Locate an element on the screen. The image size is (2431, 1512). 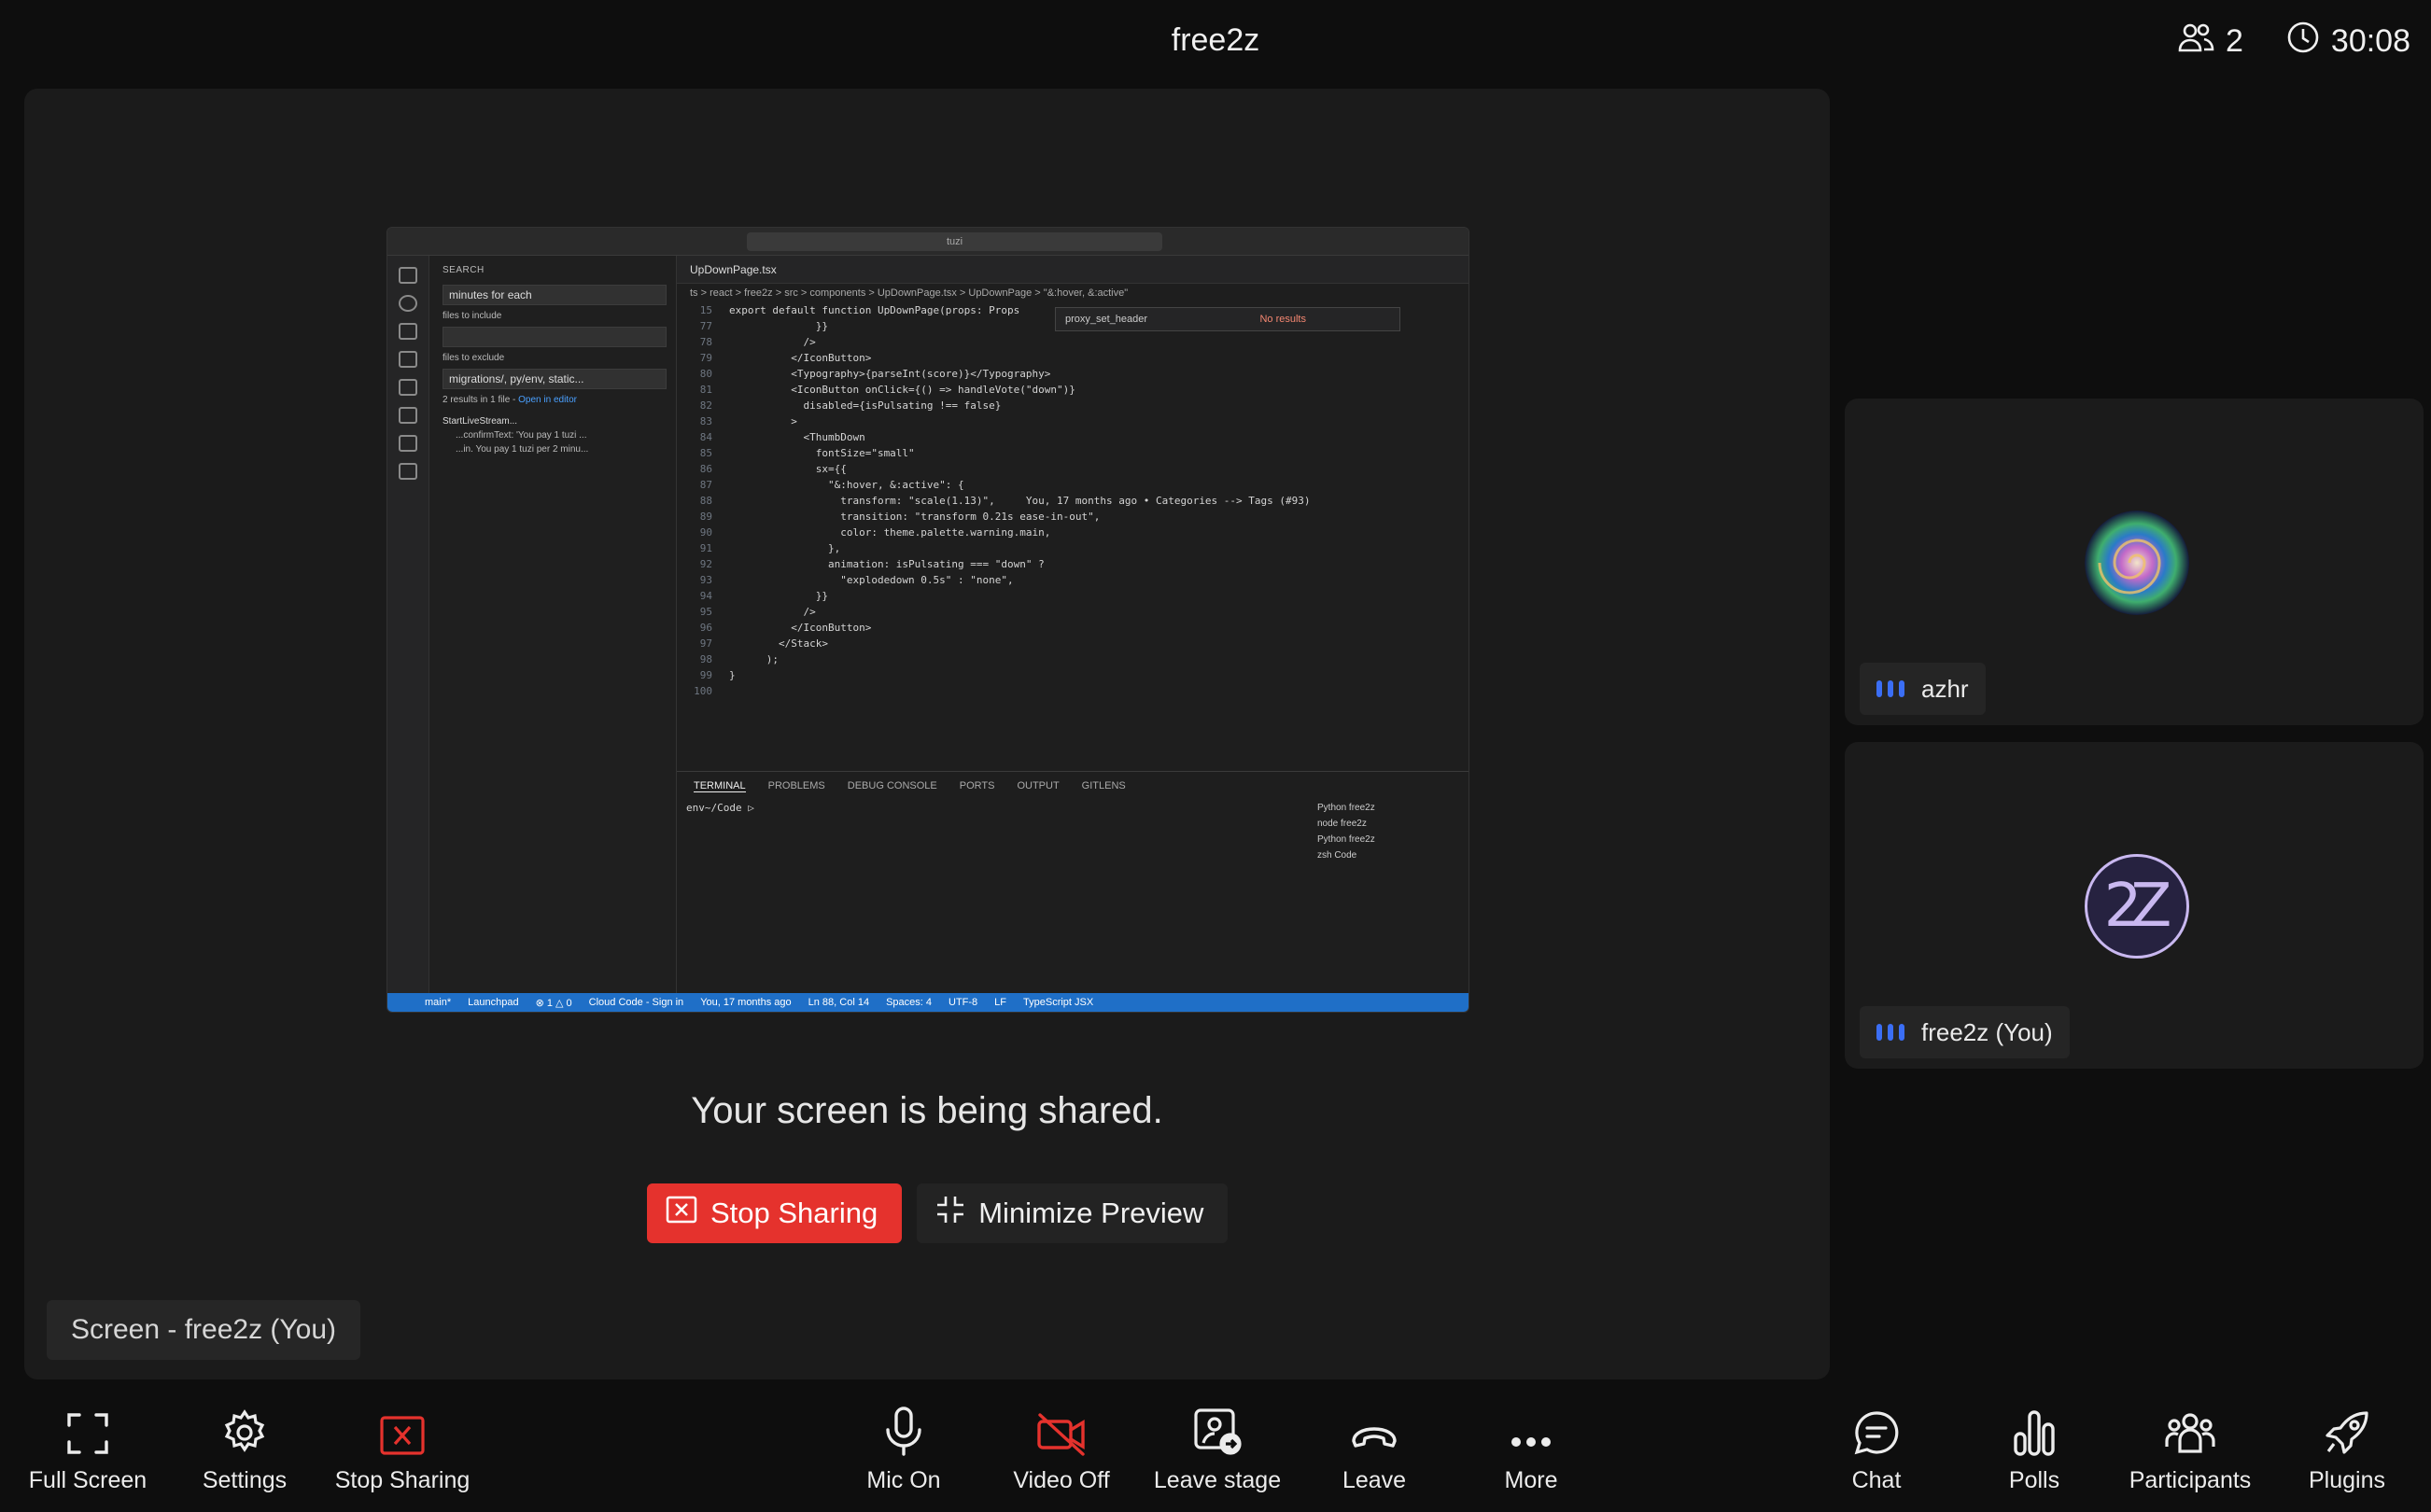
status-item: Ln 88, Col 14 is located at coordinates (839, 1002).